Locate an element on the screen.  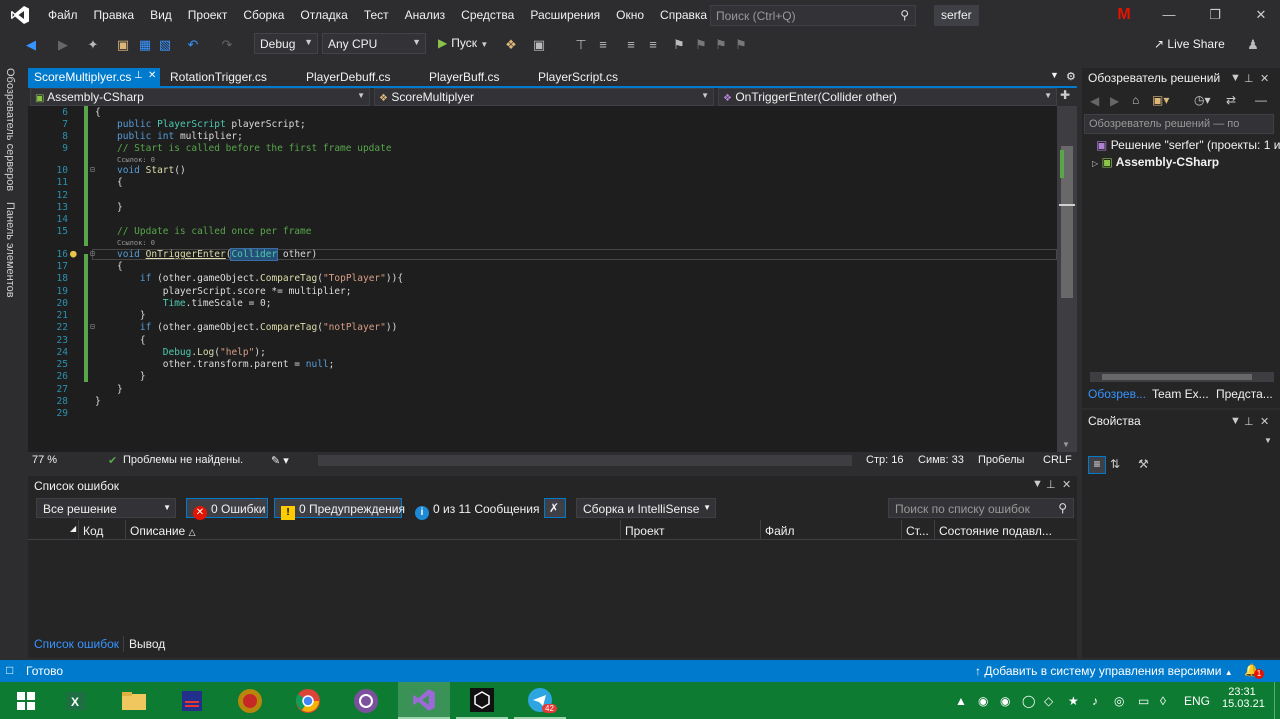
wifi-icon: ◎ is located at coordinates (1119, 701).